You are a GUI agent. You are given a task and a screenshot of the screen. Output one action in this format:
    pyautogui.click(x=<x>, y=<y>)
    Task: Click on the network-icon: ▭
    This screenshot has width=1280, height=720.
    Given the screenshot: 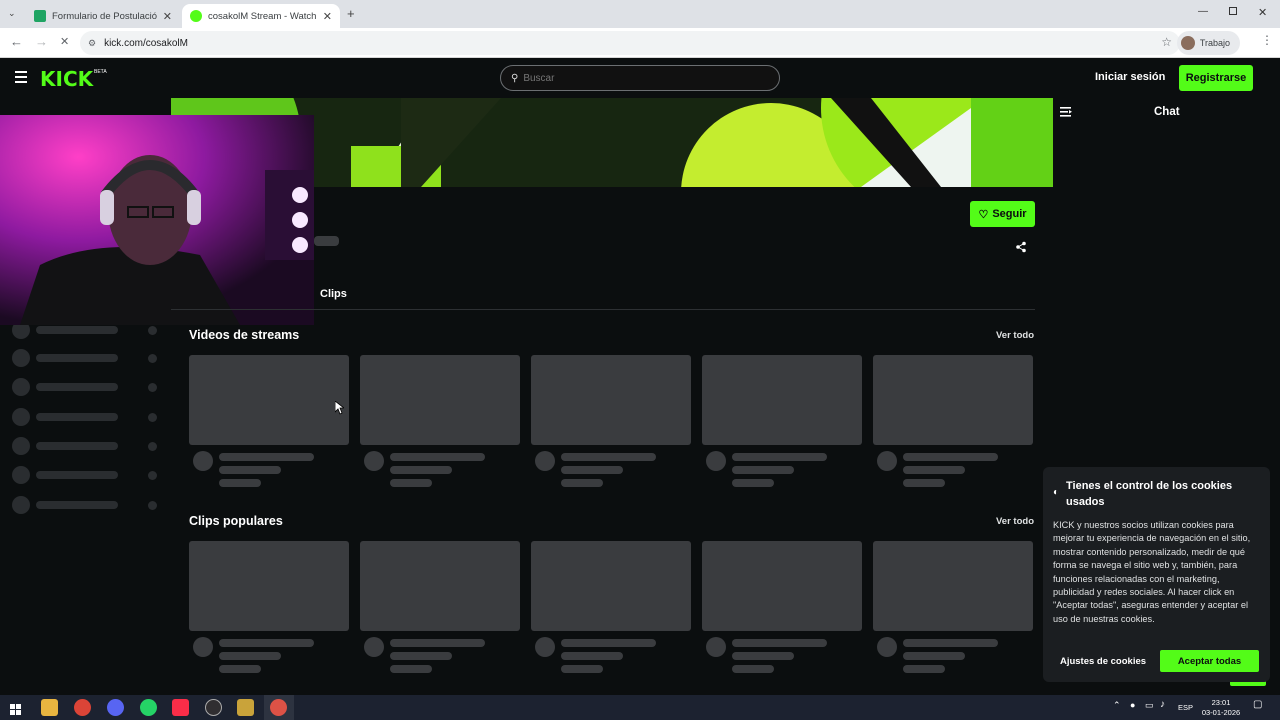 What is the action you would take?
    pyautogui.click(x=1149, y=705)
    